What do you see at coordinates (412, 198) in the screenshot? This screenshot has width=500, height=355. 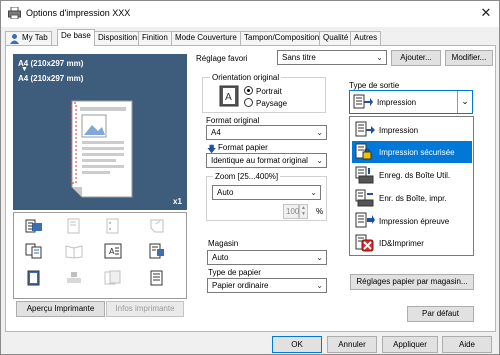 I see `output-option-enr-boite-impr: Enr. ds Boîte, impr.` at bounding box center [412, 198].